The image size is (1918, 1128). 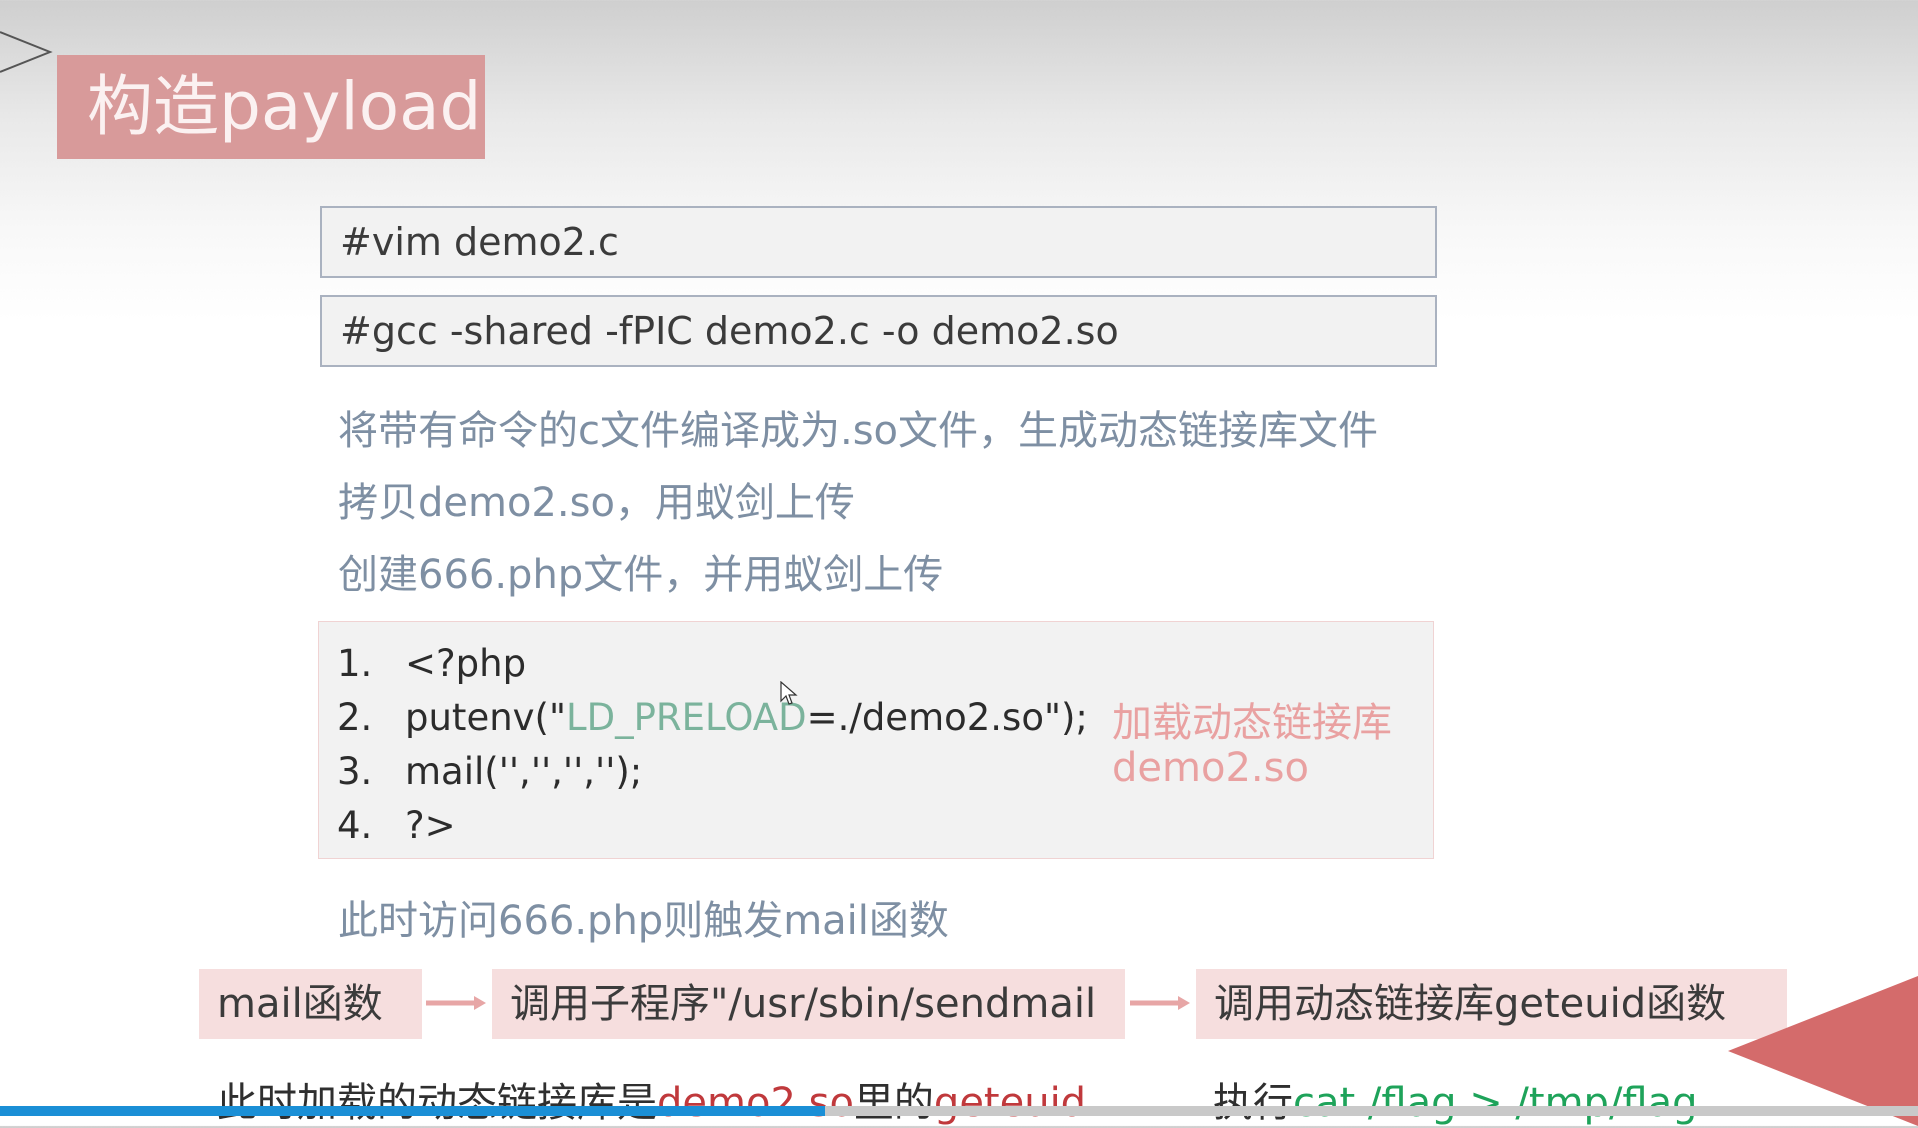 I want to click on mouse-cursor-icon, so click(x=789, y=693).